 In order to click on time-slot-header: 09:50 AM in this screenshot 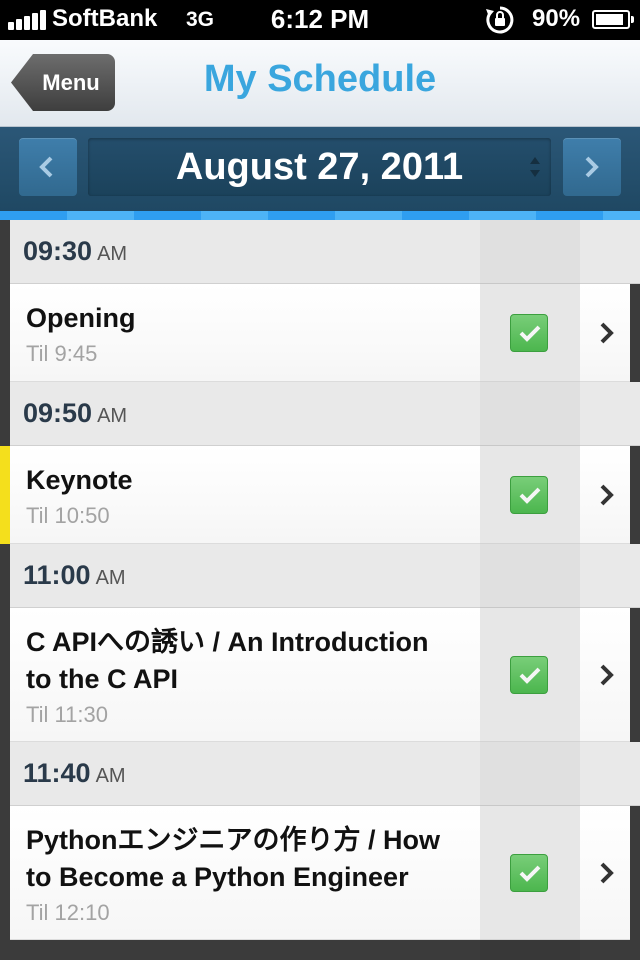, I will do `click(325, 414)`.